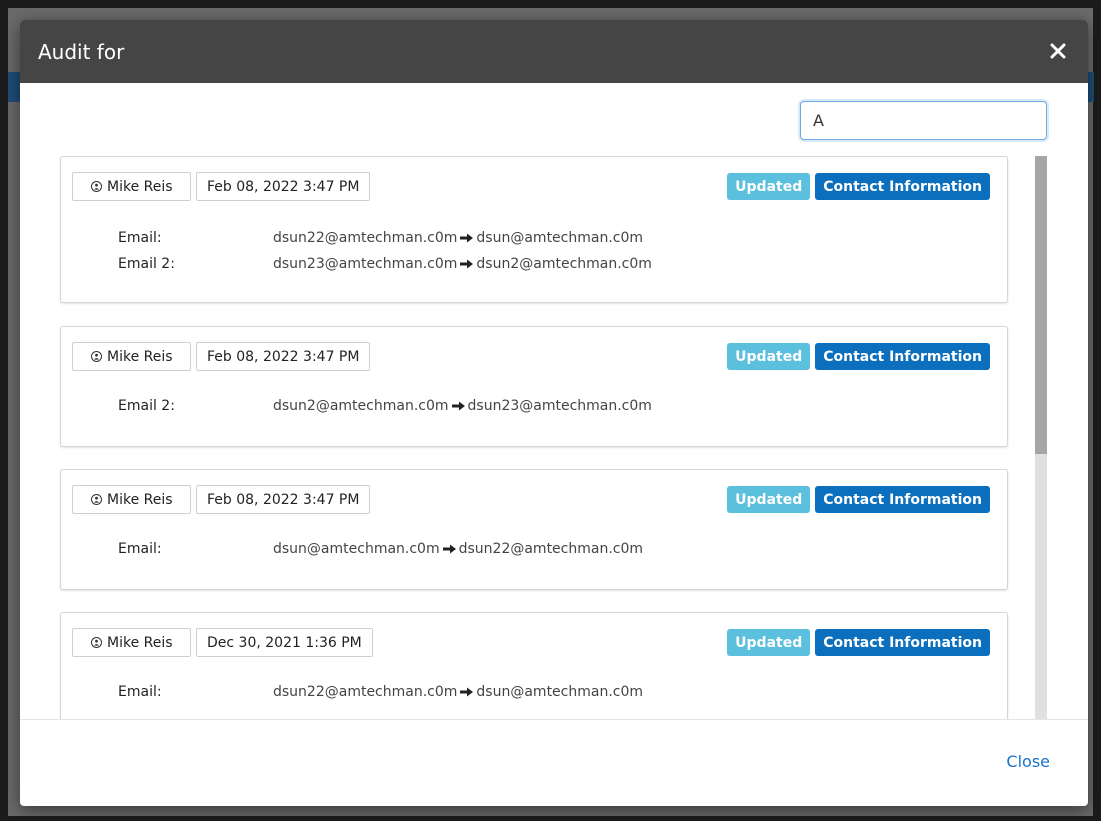  I want to click on old-value: dsun@amtechman.c0m, so click(356, 549).